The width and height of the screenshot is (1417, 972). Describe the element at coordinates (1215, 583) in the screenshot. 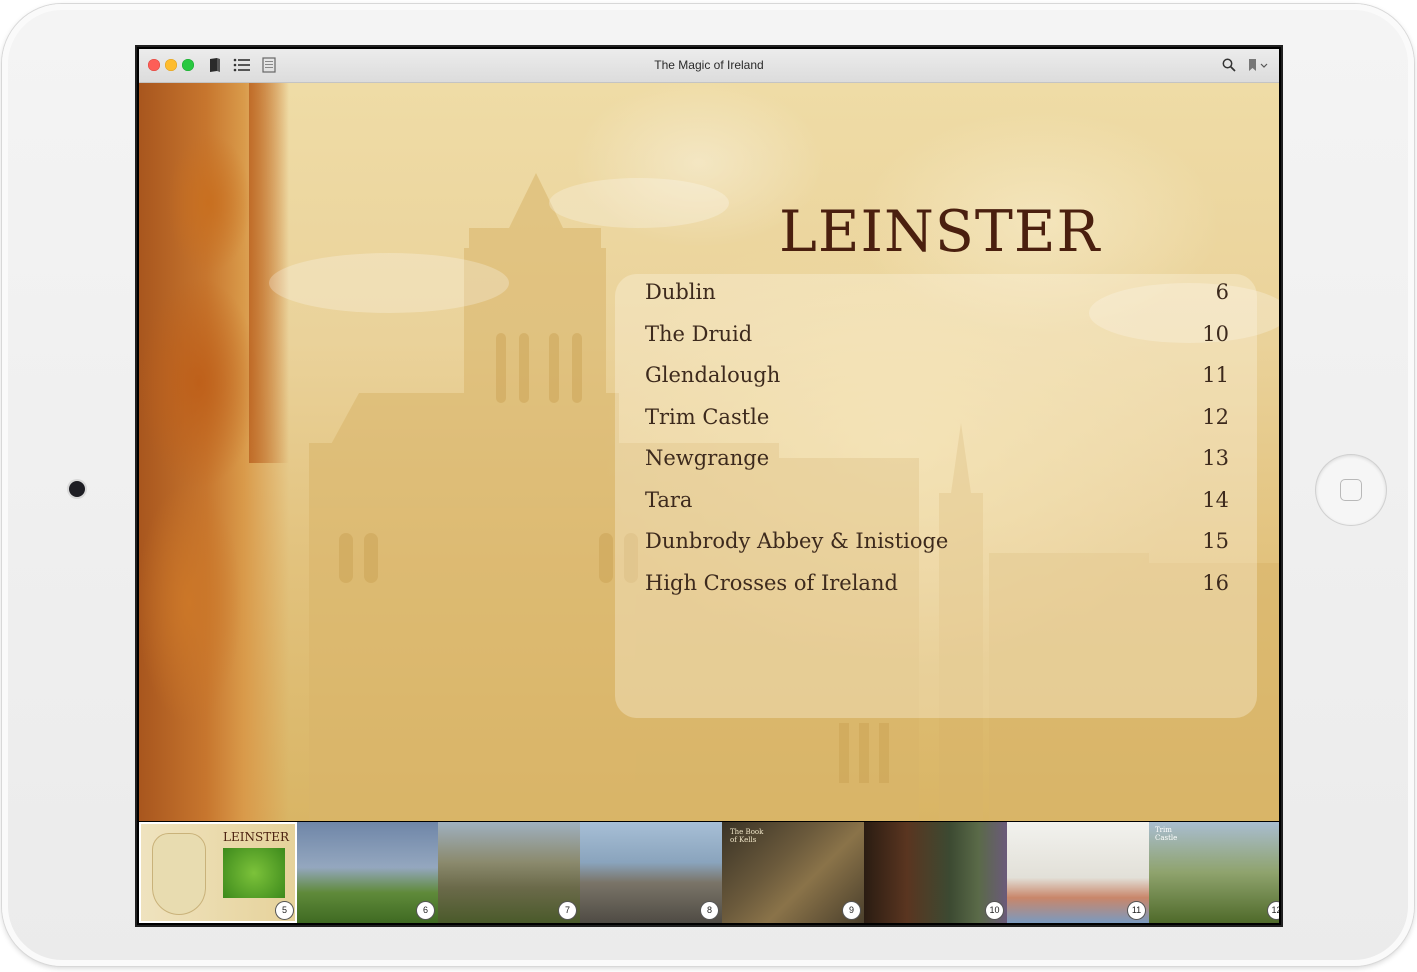

I see `toc-item-page: 16` at that location.